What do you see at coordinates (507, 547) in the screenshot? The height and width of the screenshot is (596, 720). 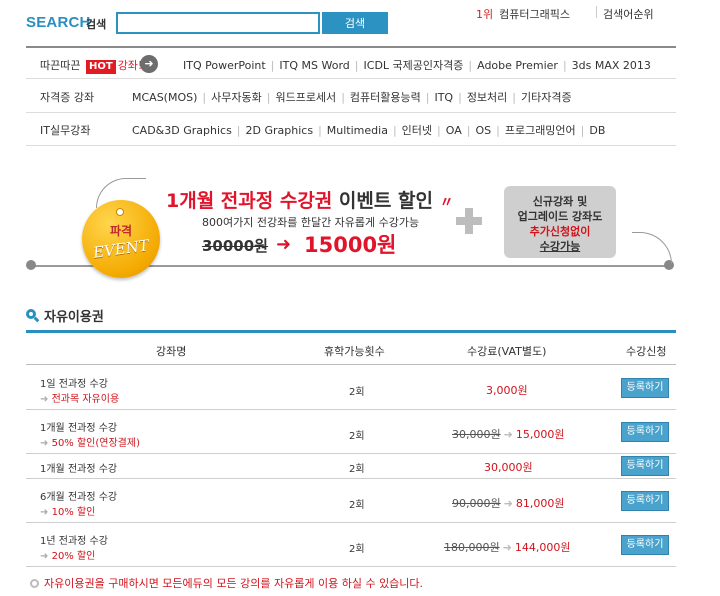 I see `course-price: 180,000원 ➜ 144,000원` at bounding box center [507, 547].